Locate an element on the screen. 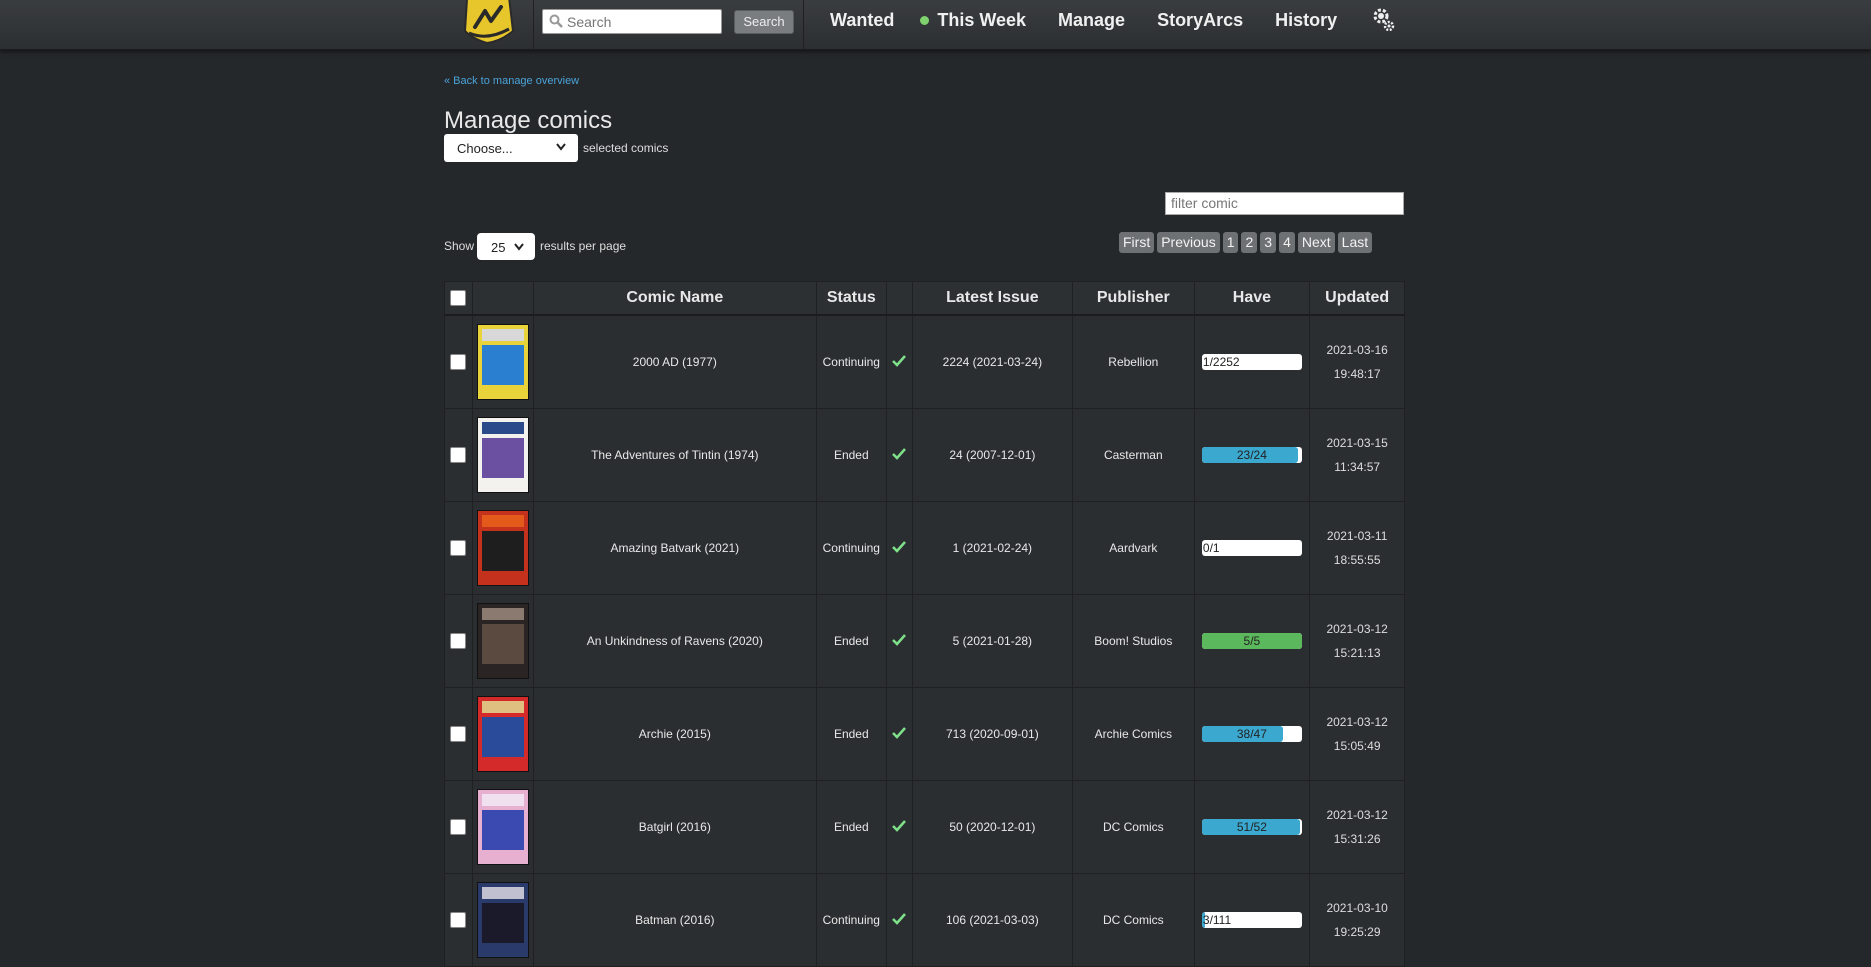 This screenshot has height=967, width=1871. nav-manage: Manage is located at coordinates (1091, 20).